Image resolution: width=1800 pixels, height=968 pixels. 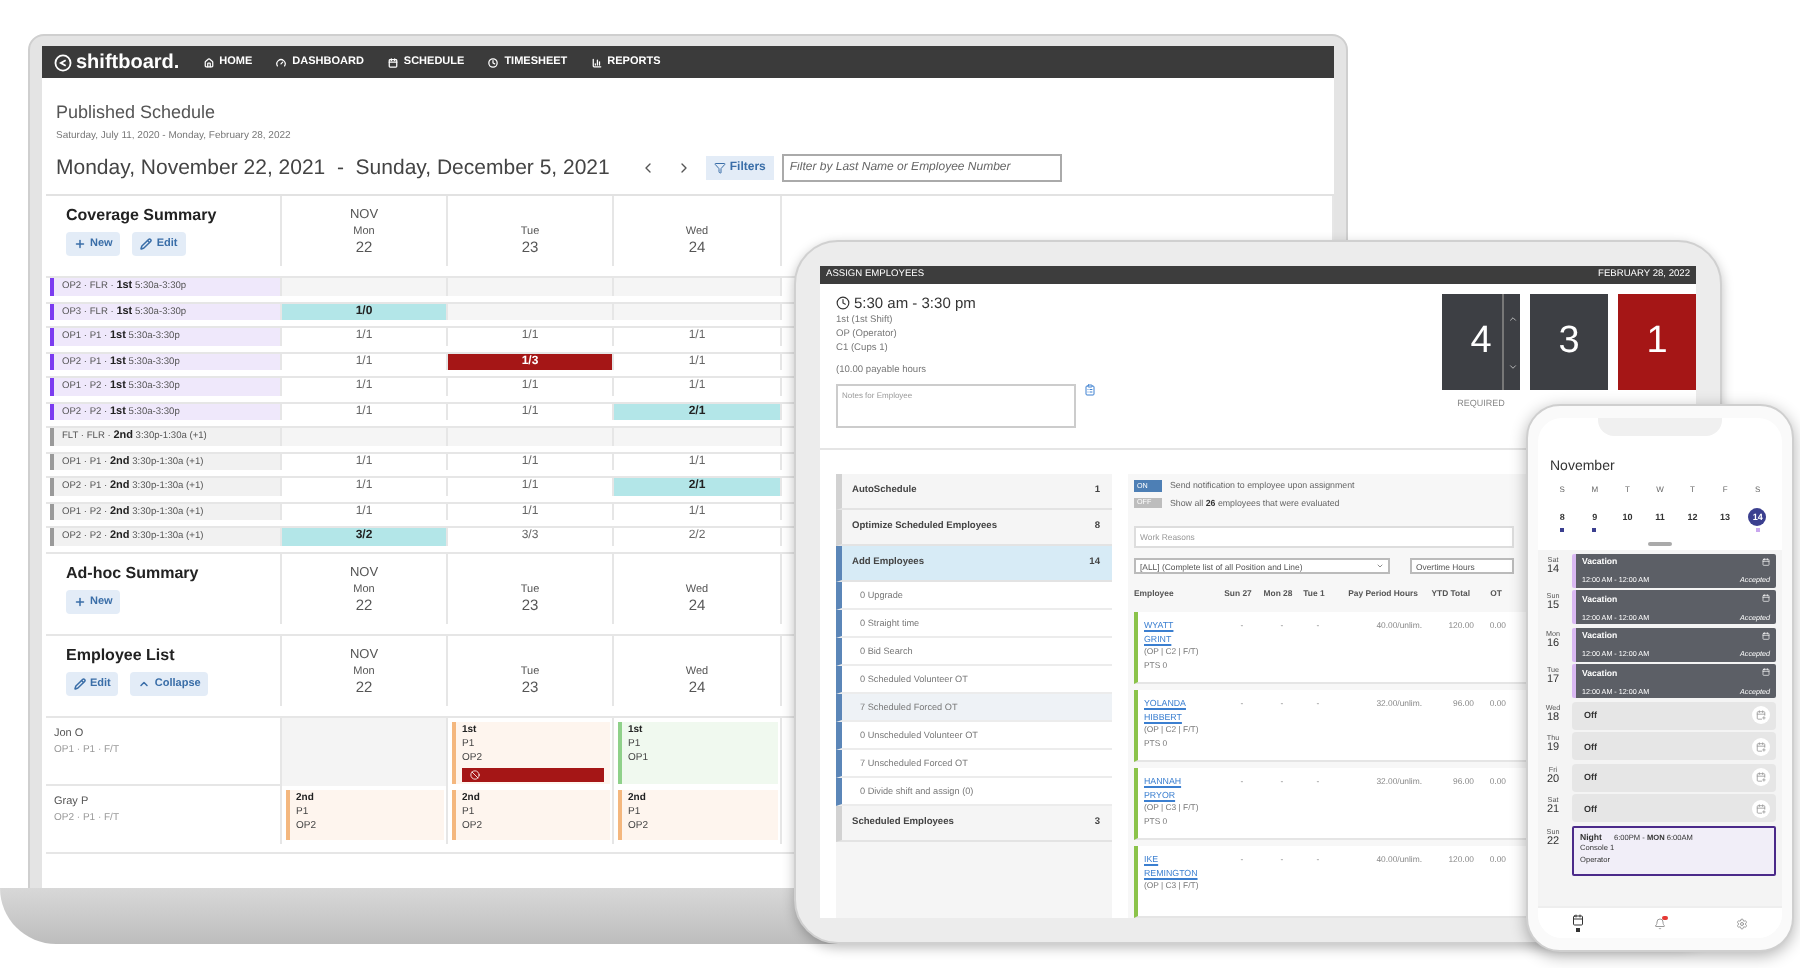 I want to click on filter-icon, so click(x=719, y=168).